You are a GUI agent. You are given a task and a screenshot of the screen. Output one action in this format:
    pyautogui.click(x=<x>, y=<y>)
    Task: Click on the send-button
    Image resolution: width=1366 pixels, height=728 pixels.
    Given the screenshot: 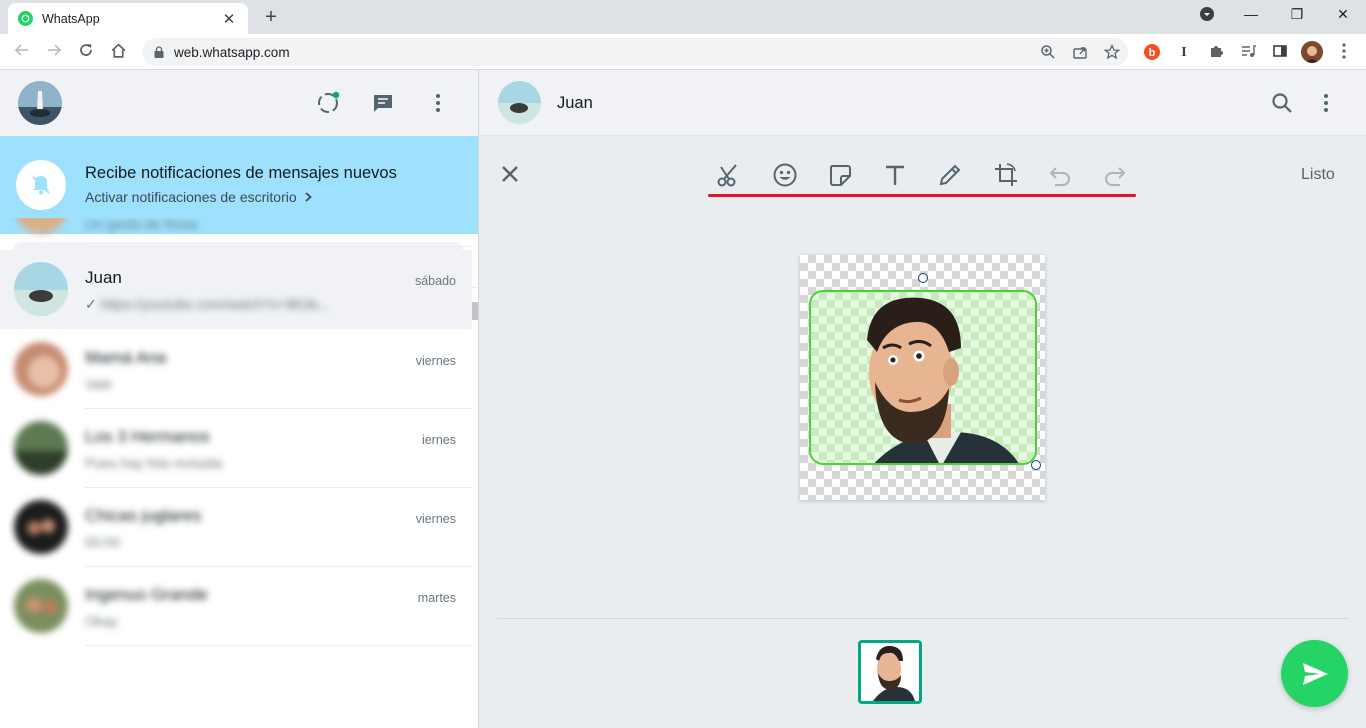 What is the action you would take?
    pyautogui.click(x=1314, y=673)
    